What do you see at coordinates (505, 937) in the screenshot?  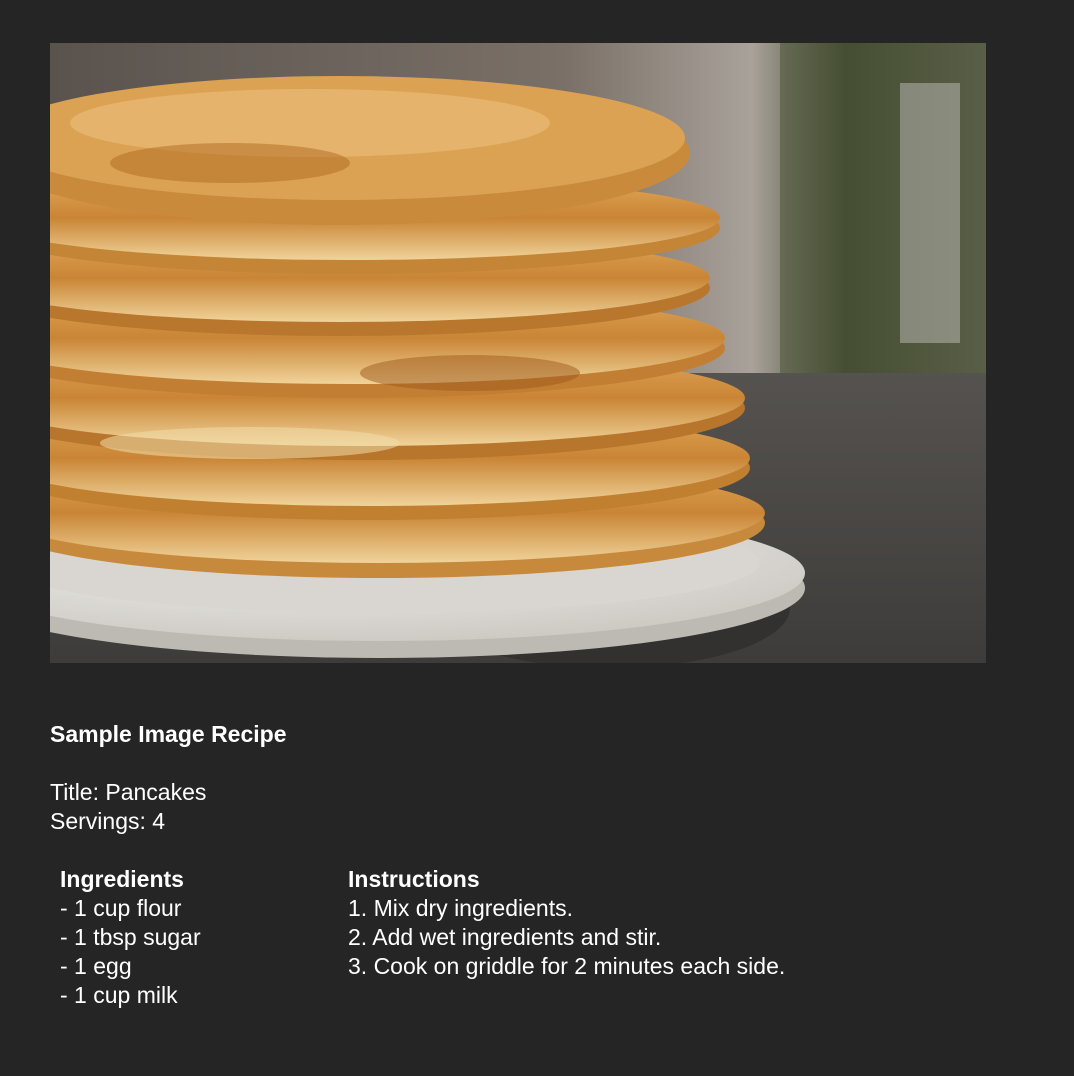 I see `instruction-step: 2. Add wet ingredients and stir.` at bounding box center [505, 937].